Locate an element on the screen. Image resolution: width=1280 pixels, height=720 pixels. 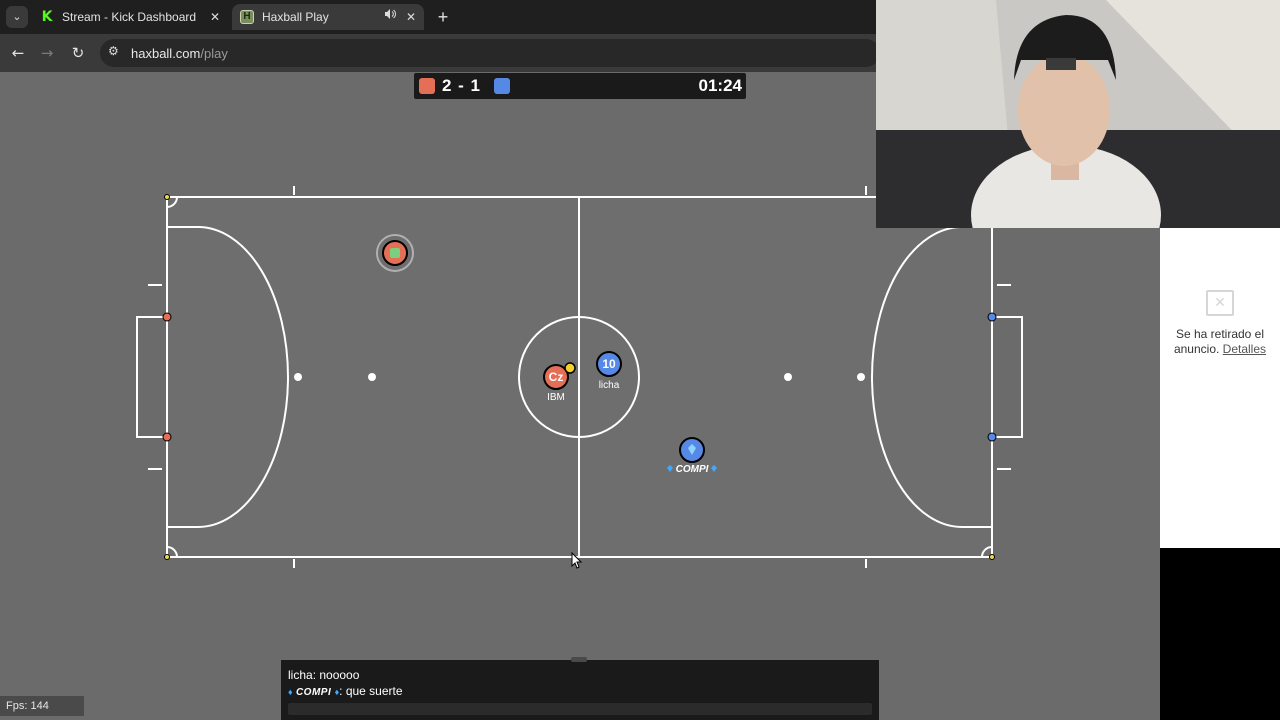
fps-counter: Fps: 144 is located at coordinates (42, 706).